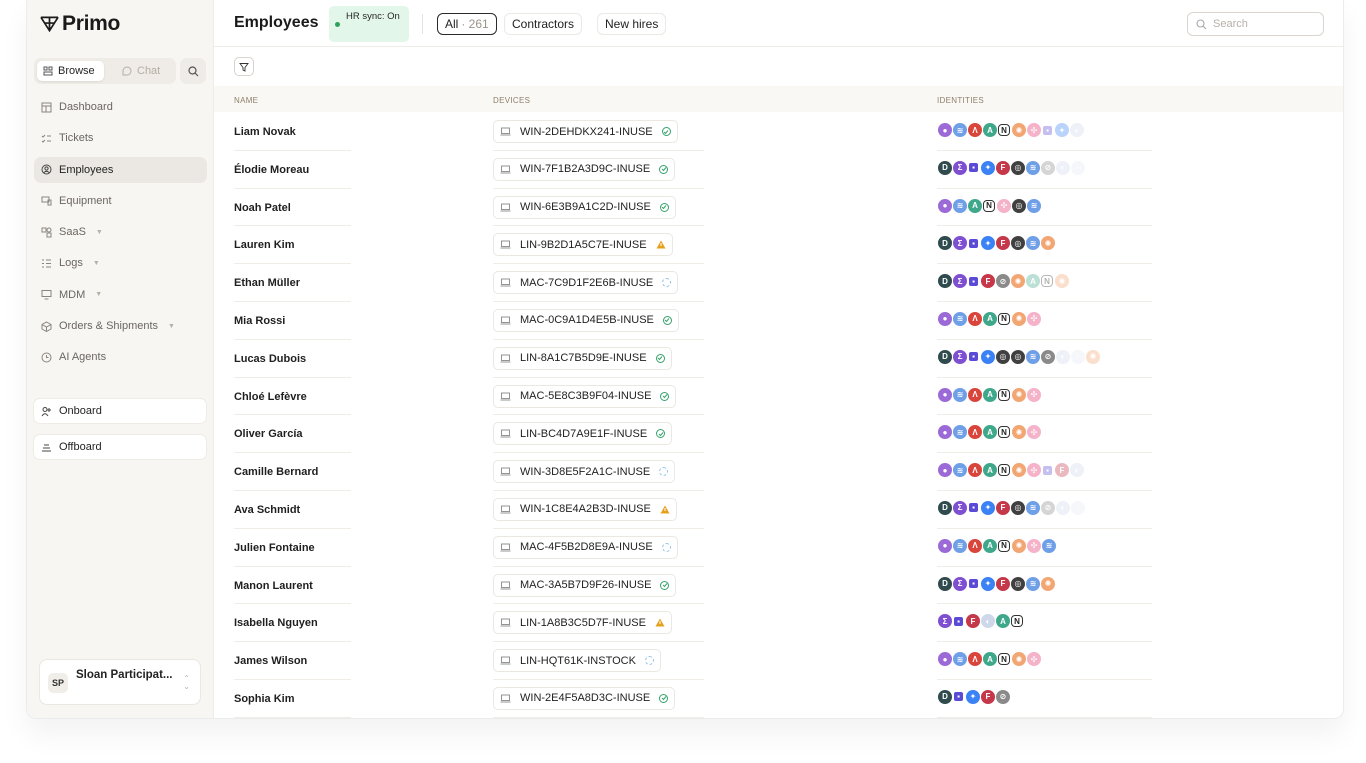  What do you see at coordinates (120, 326) in the screenshot?
I see `sidebar-item-orders: Orders & Shipments ▼` at bounding box center [120, 326].